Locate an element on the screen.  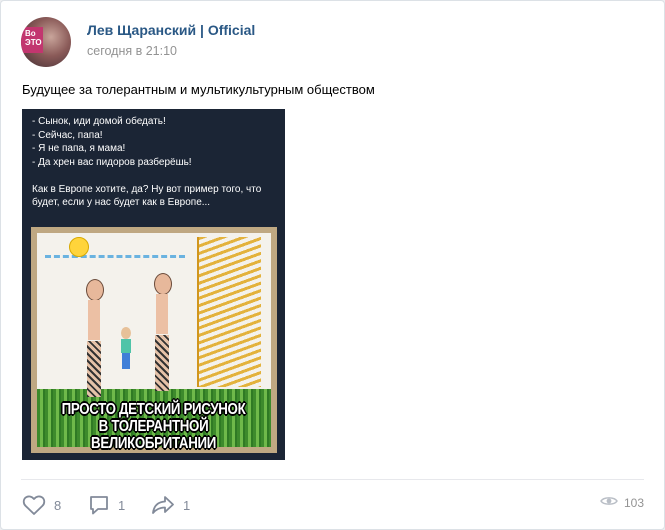
drawing-figure-child is located at coordinates (126, 349).